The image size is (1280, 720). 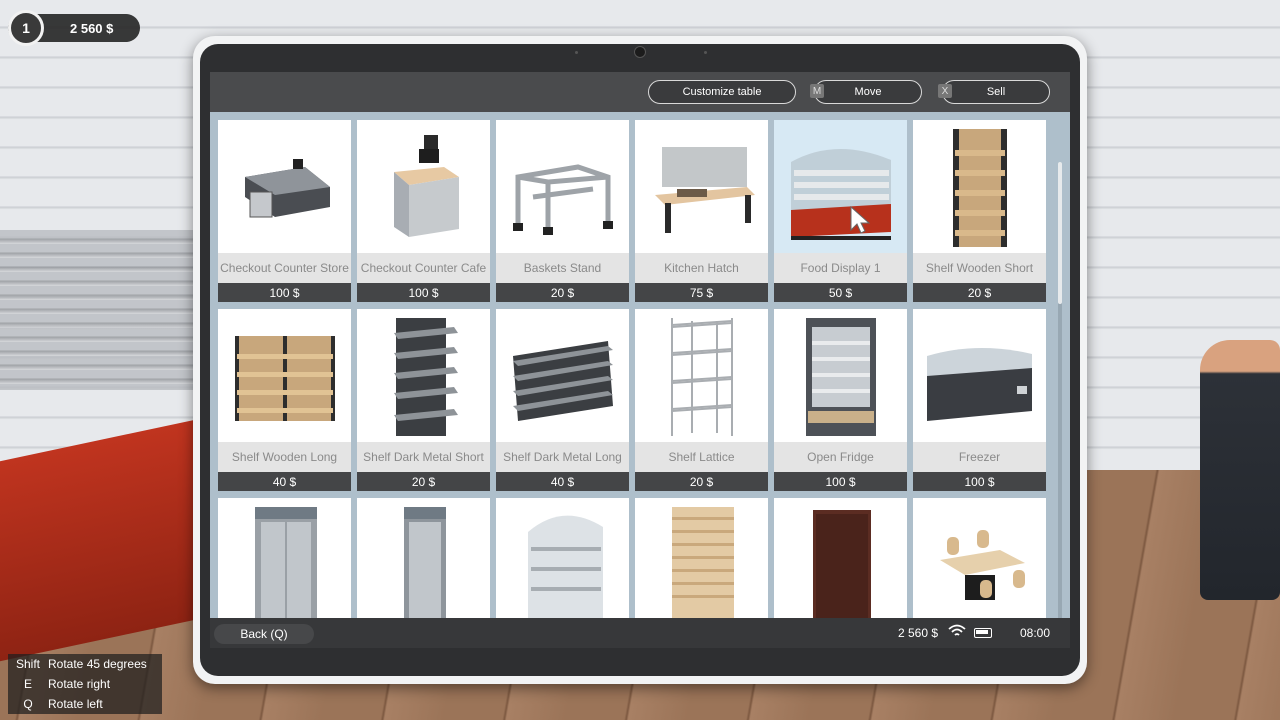 I want to click on scrollbar-thumb, so click(x=1060, y=233).